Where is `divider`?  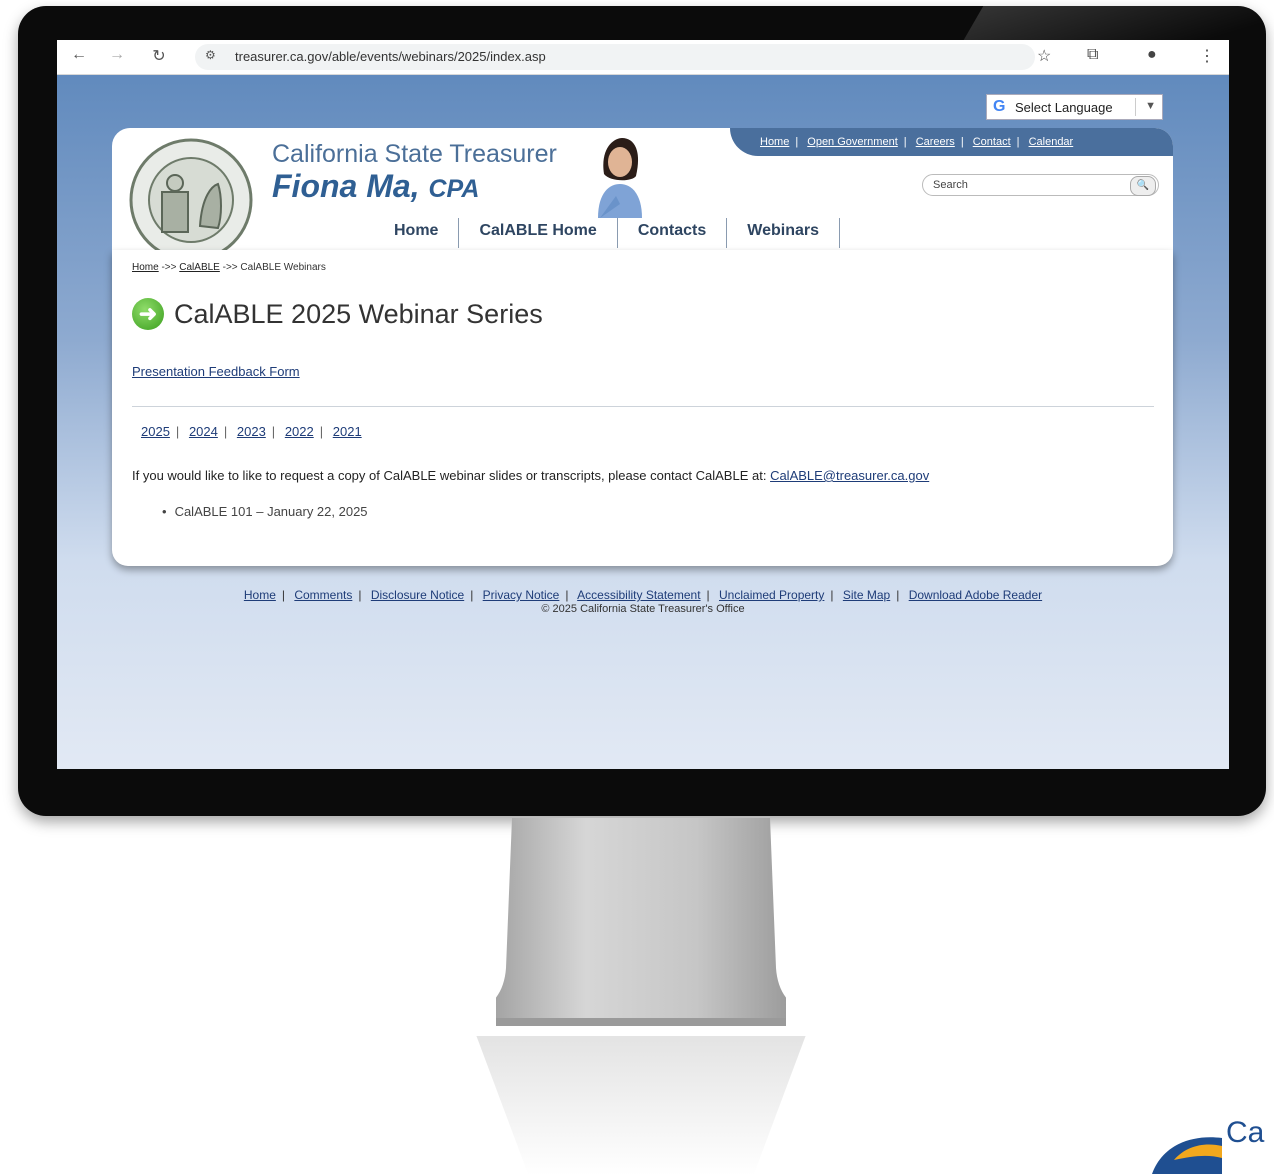 divider is located at coordinates (643, 406).